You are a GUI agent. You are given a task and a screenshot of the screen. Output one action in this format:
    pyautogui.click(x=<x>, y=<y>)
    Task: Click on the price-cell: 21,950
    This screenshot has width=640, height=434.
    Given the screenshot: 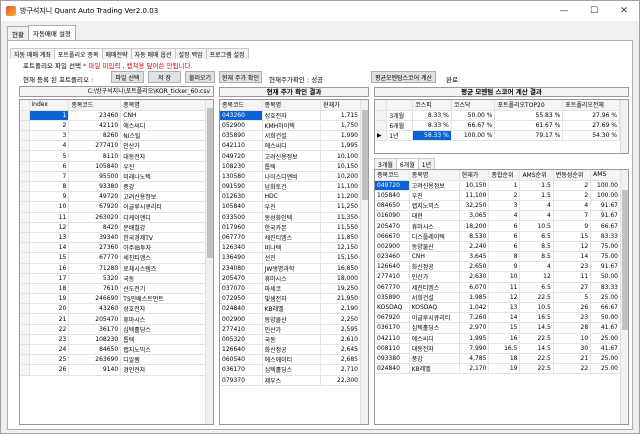 What is the action you would take?
    pyautogui.click(x=340, y=299)
    